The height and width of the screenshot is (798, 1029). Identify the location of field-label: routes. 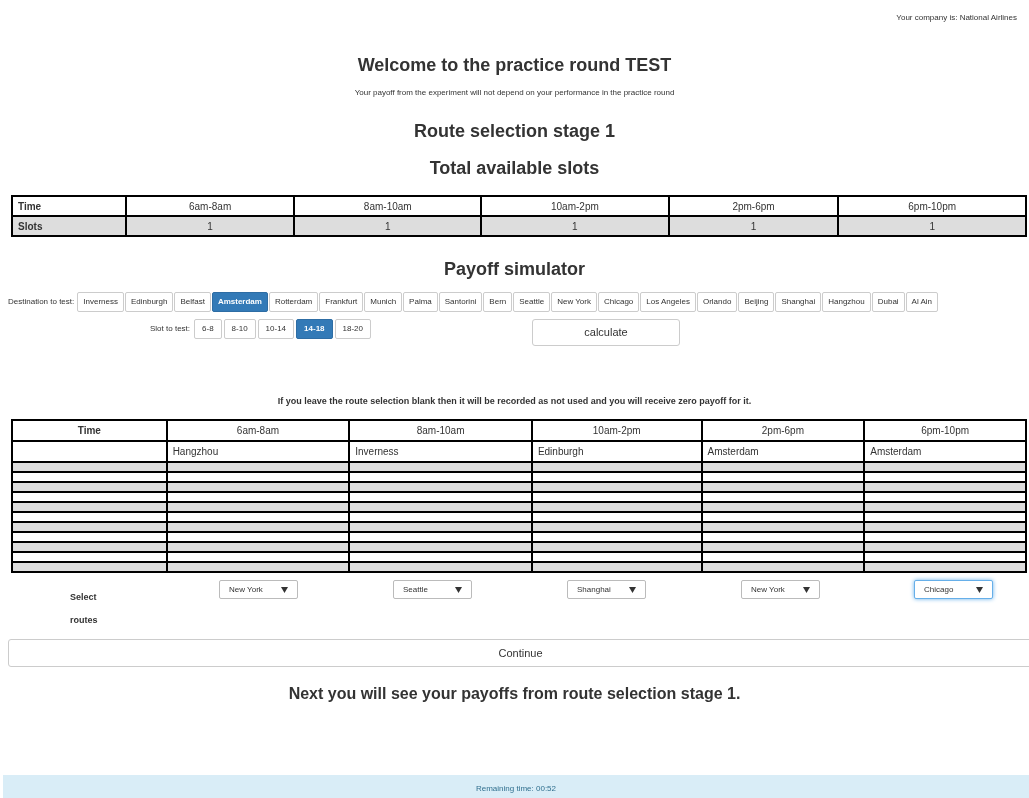
(84, 620).